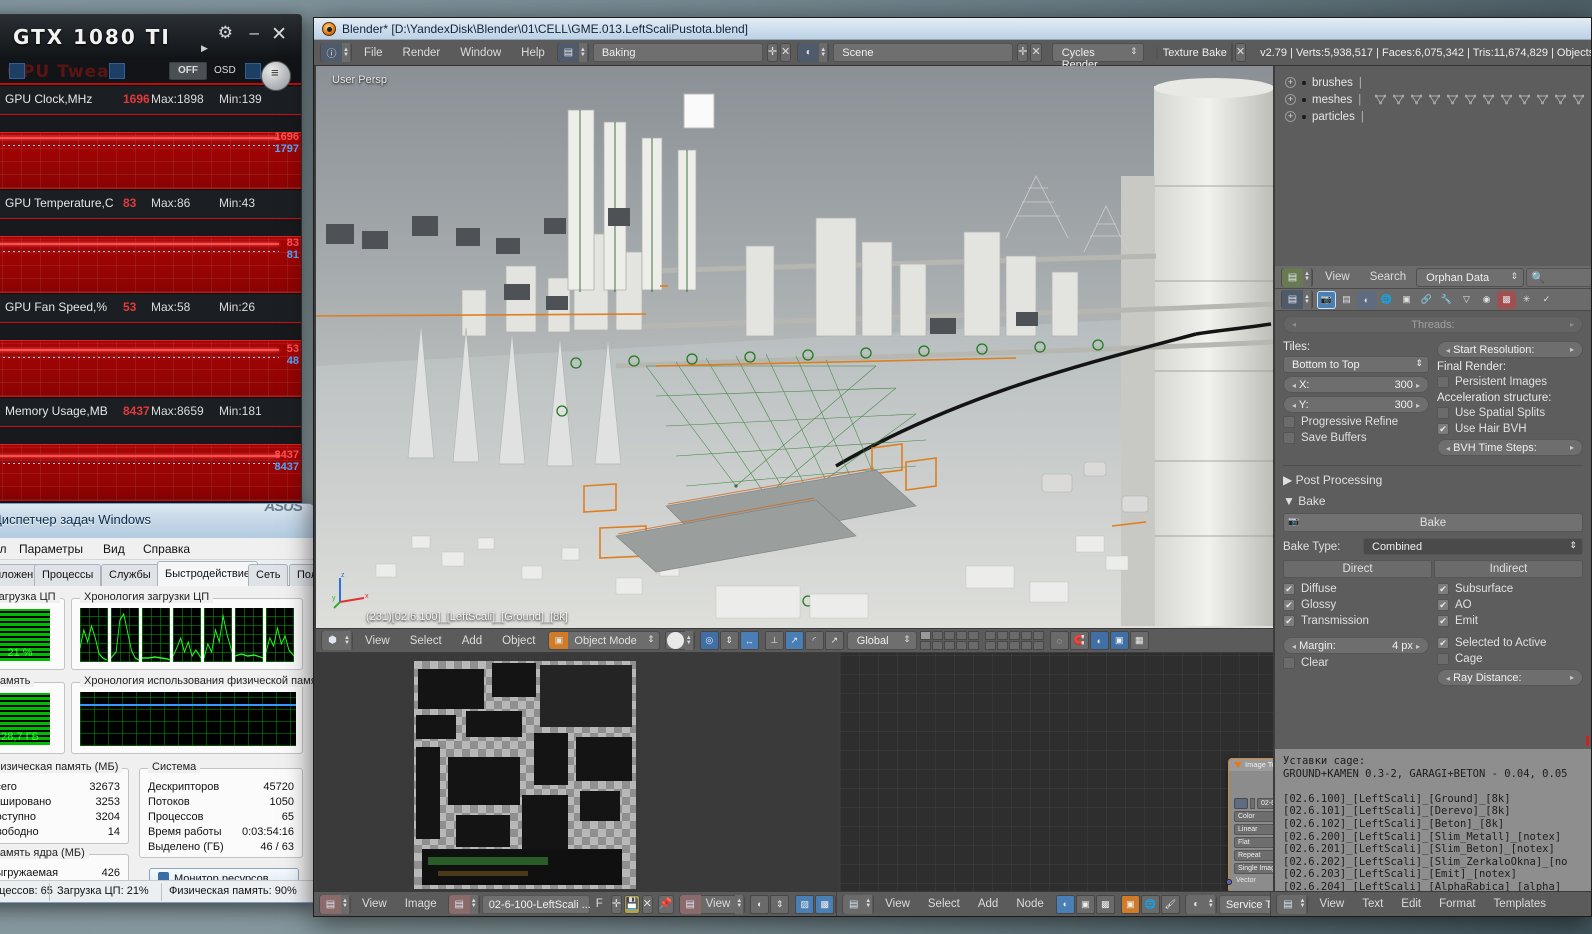 This screenshot has width=1592, height=934. What do you see at coordinates (1372, 904) in the screenshot?
I see `text-menu-text: Text` at bounding box center [1372, 904].